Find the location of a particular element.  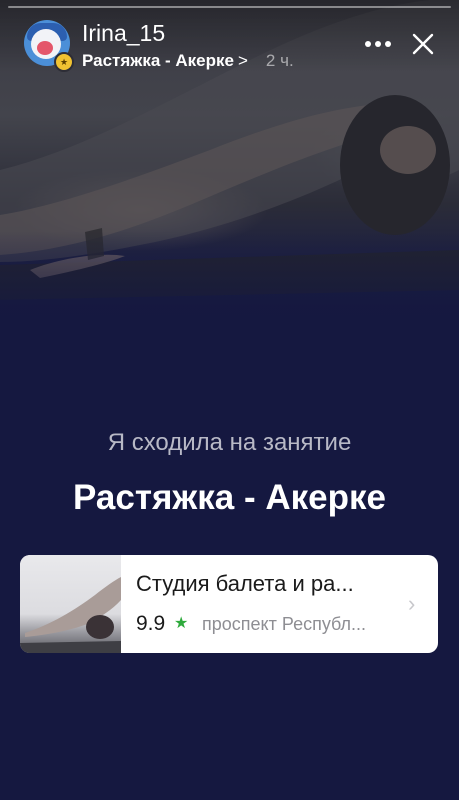

story-subtitle-link: Растяжка - Акерке>2 ч. is located at coordinates (188, 61).